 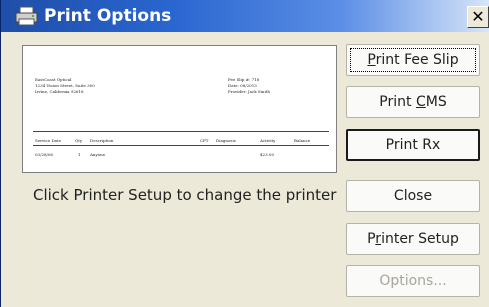 I want to click on button-label: Print, so click(x=397, y=102).